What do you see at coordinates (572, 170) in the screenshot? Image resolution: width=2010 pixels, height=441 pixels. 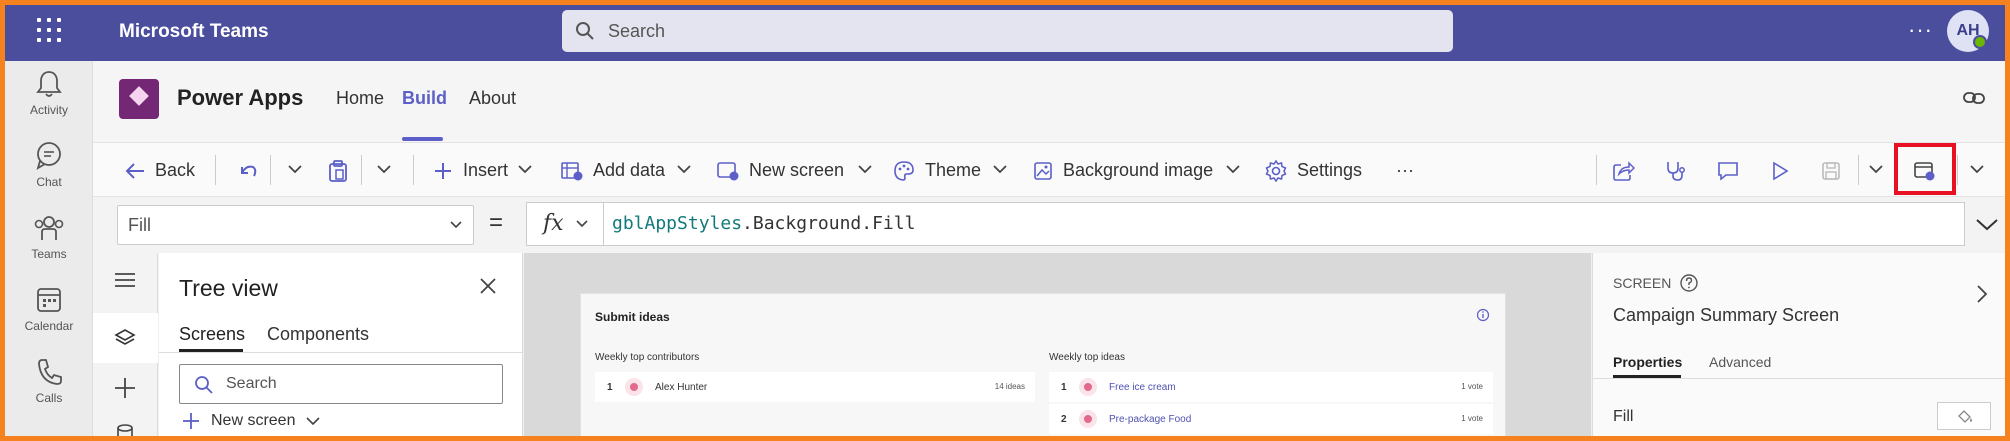 I see `database-add-icon` at bounding box center [572, 170].